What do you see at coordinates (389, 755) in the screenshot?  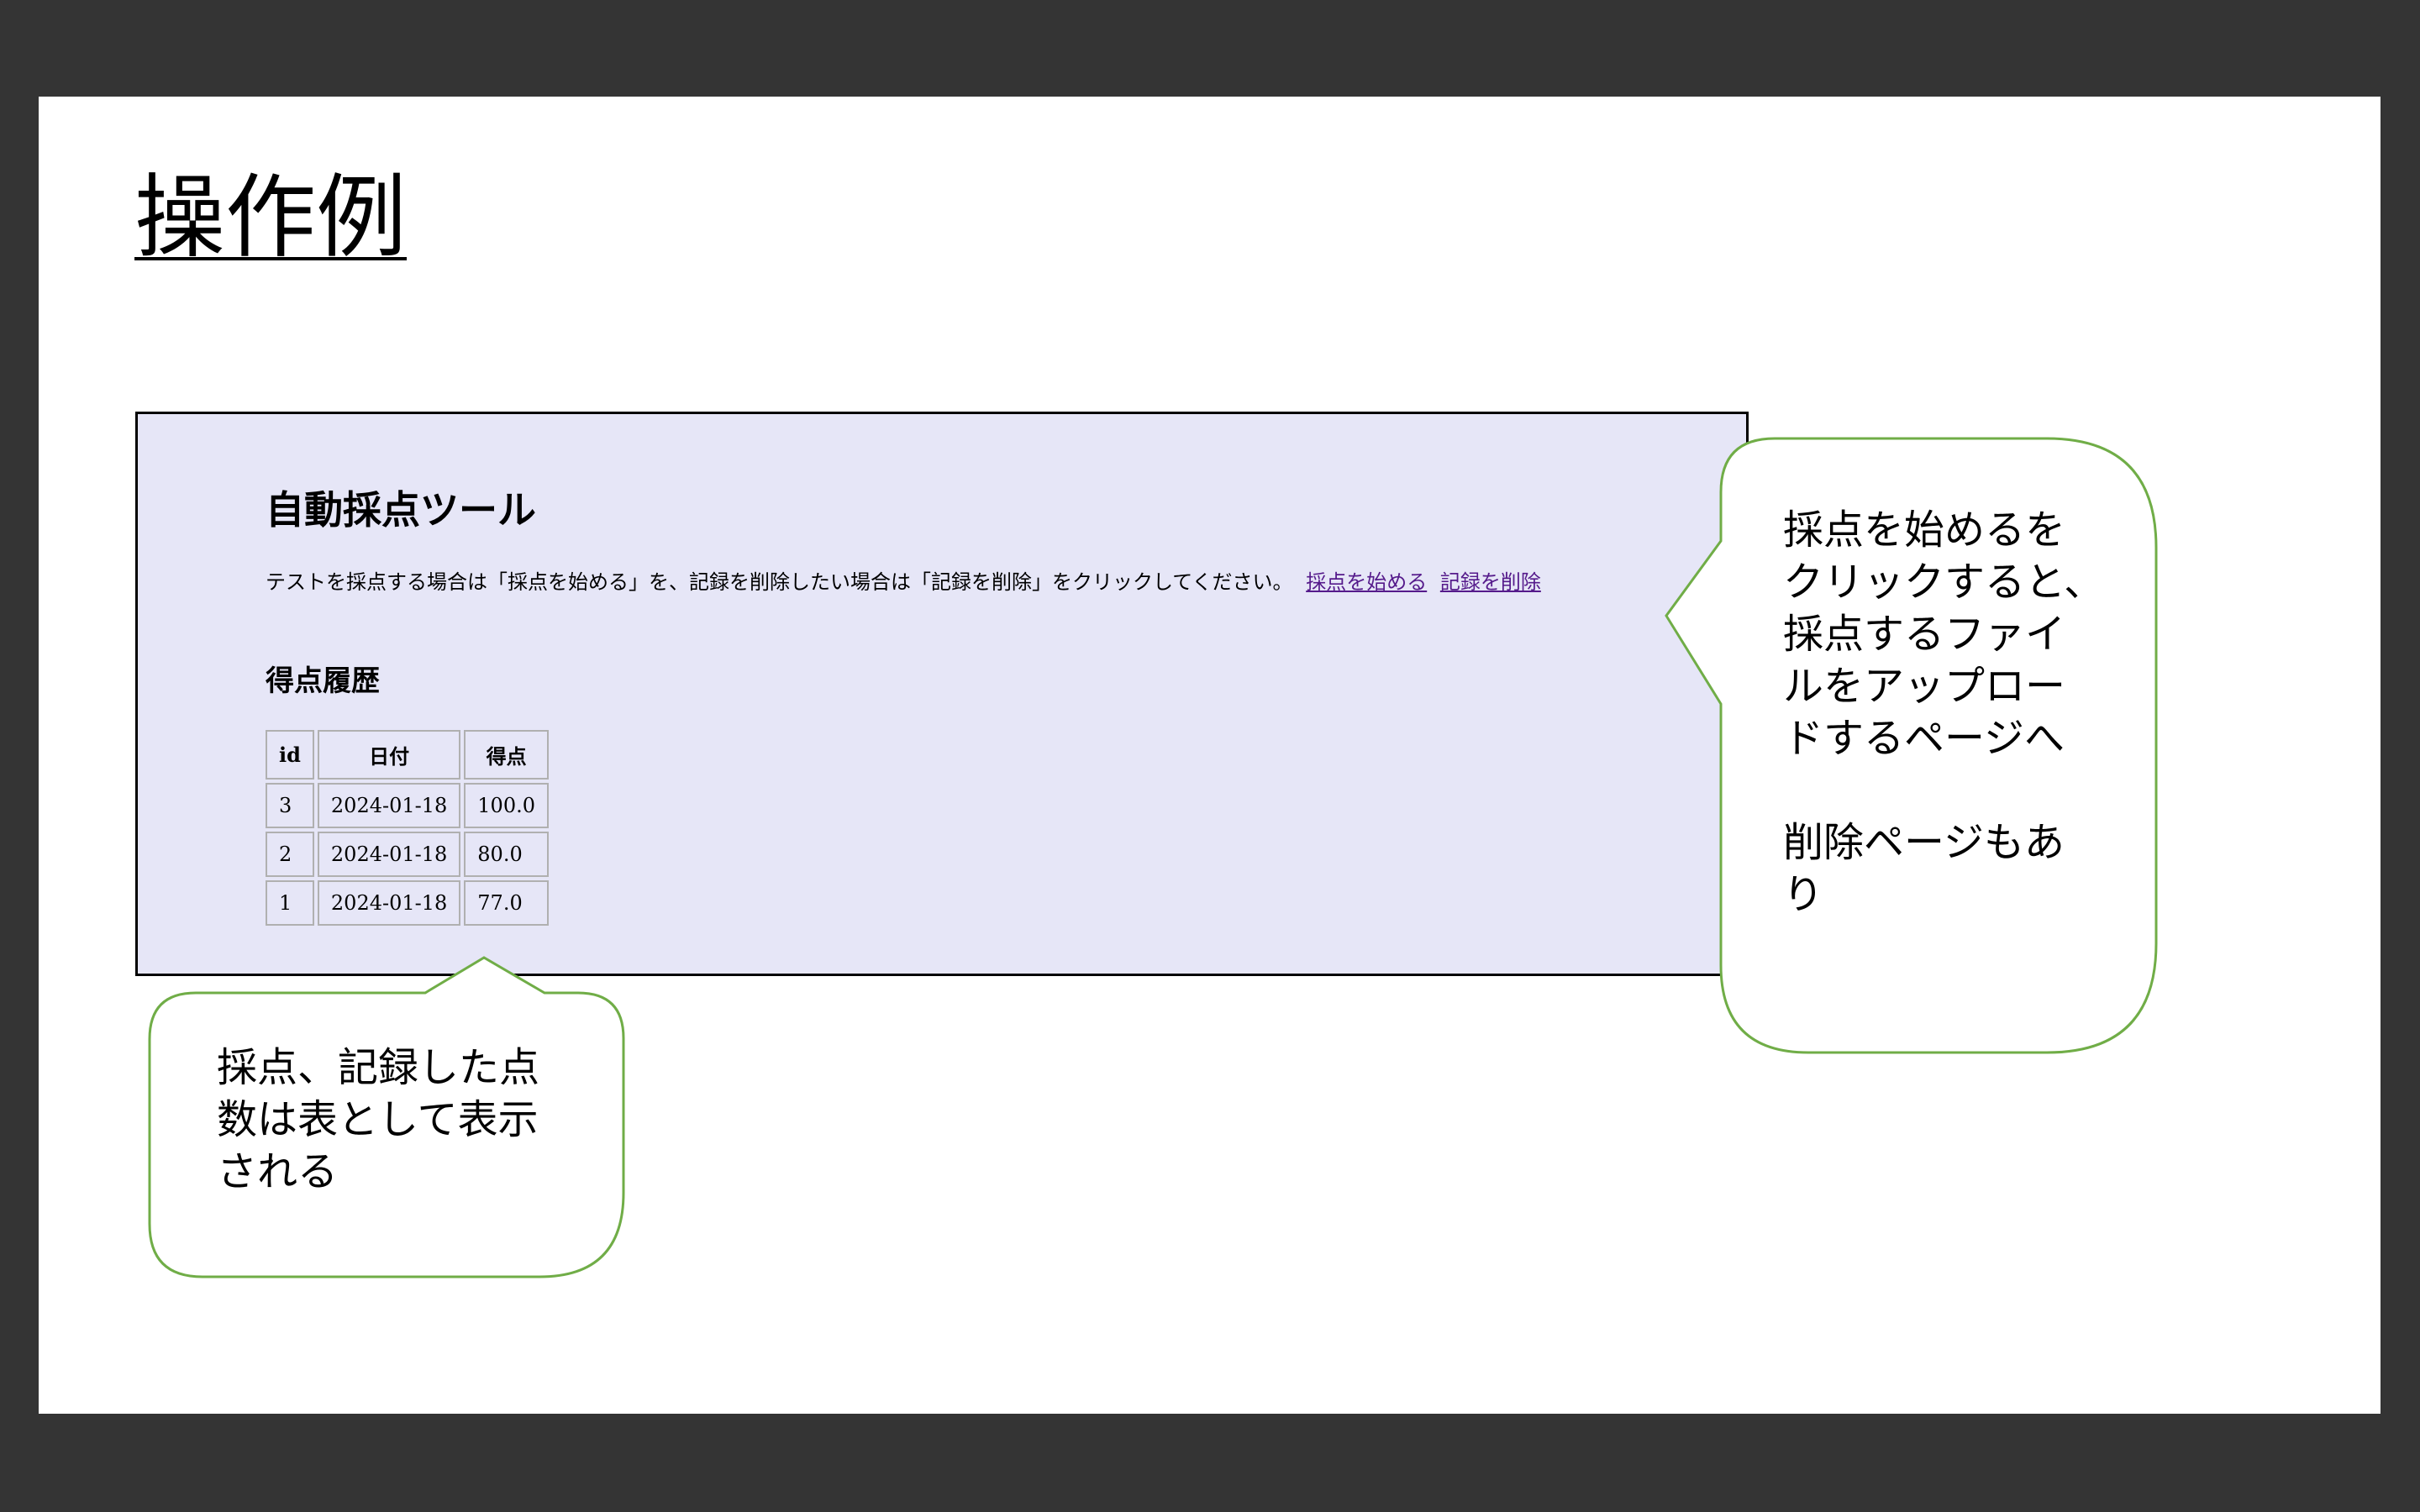 I see `header-date: 日付` at bounding box center [389, 755].